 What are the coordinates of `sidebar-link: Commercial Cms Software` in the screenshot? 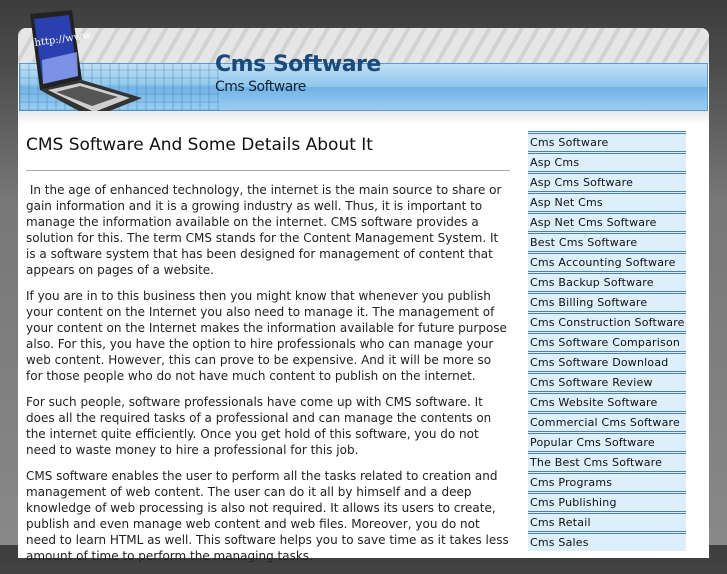 It's located at (607, 421).